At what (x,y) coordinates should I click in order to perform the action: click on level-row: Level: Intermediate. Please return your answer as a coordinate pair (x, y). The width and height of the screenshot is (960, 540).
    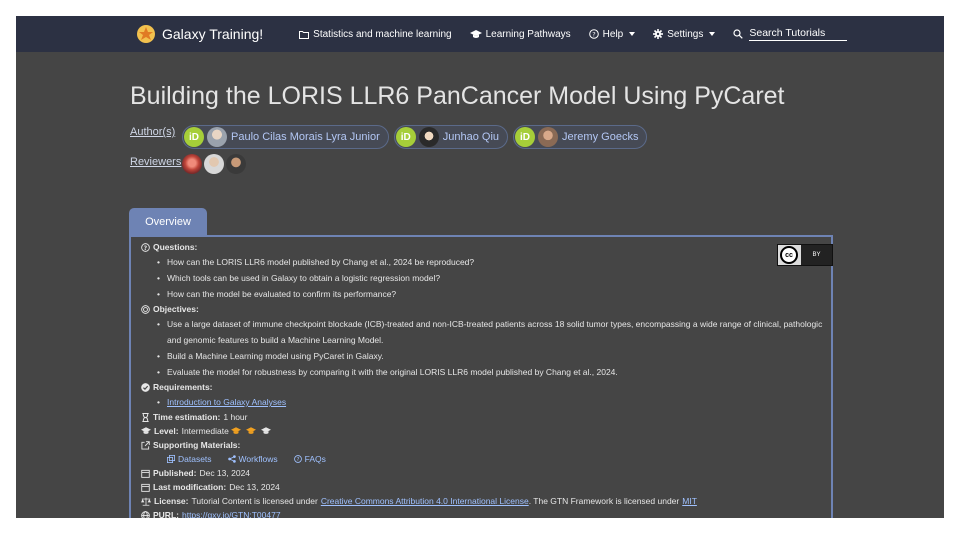
    Looking at the image, I should click on (486, 431).